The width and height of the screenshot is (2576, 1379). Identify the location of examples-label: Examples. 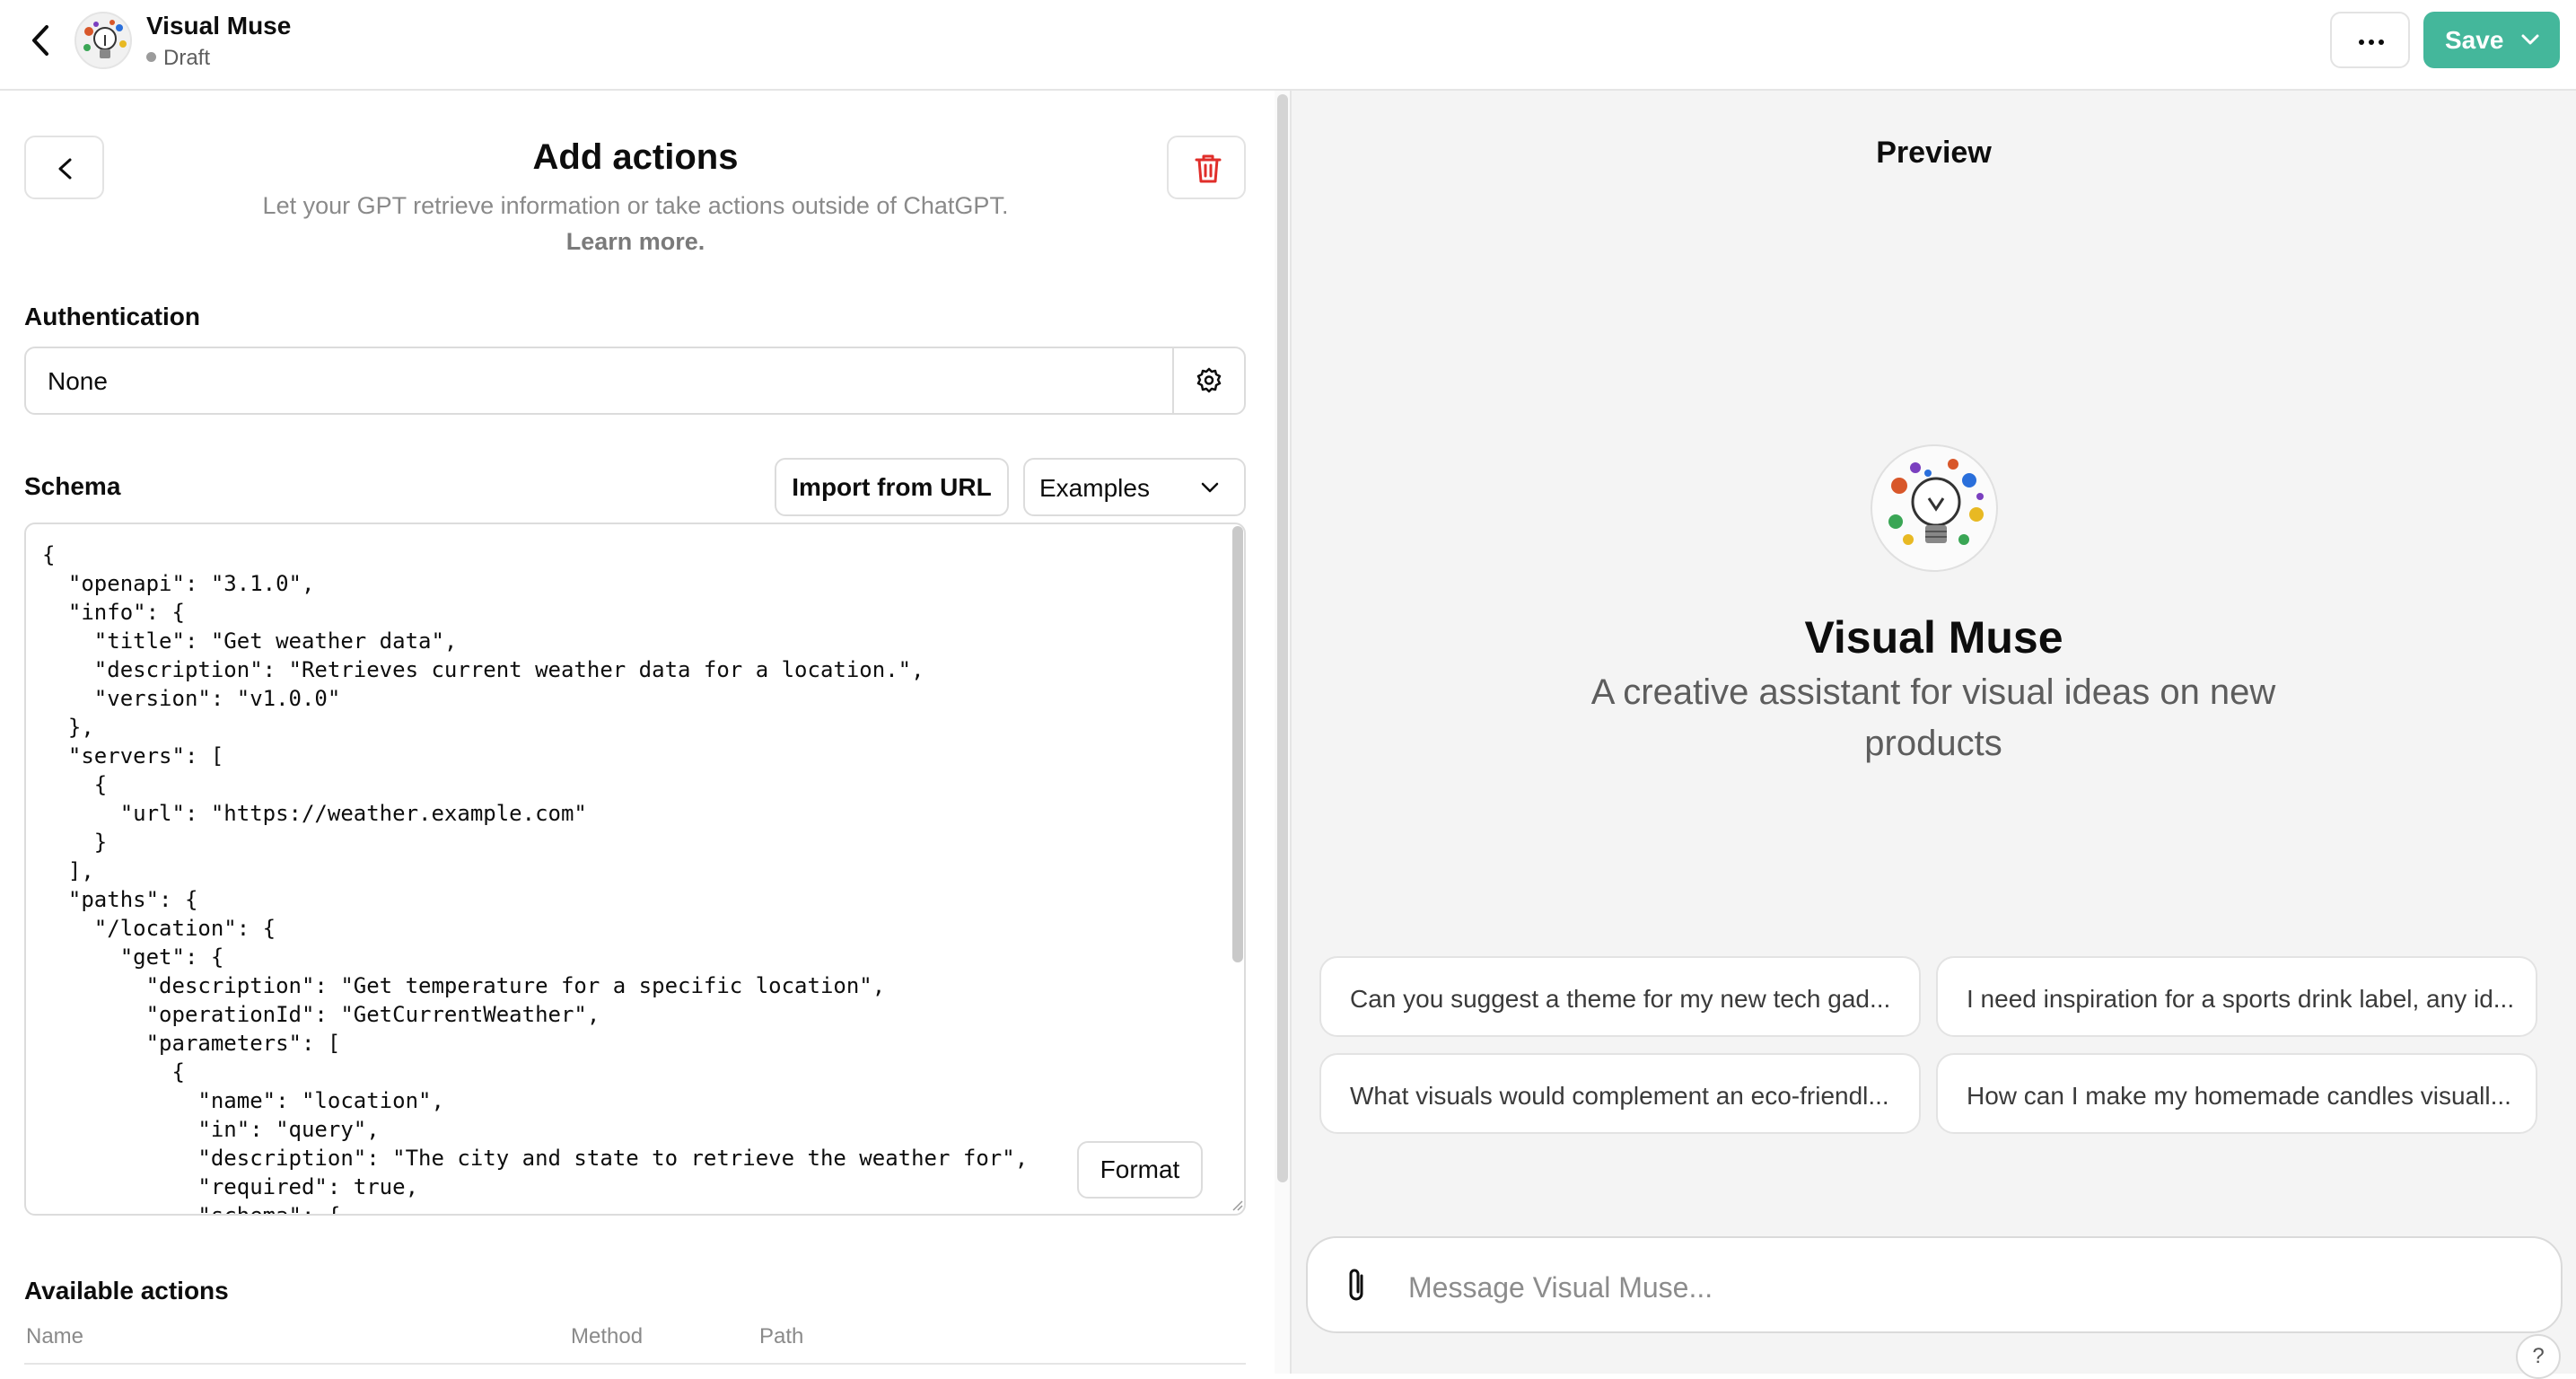
(1094, 488).